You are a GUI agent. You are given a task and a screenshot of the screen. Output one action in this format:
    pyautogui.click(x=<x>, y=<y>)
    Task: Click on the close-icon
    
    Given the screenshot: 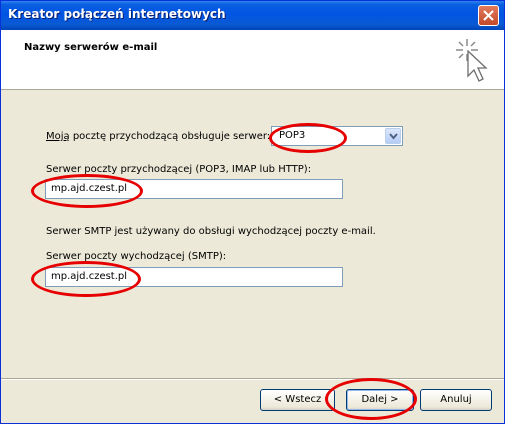 What is the action you would take?
    pyautogui.click(x=488, y=15)
    